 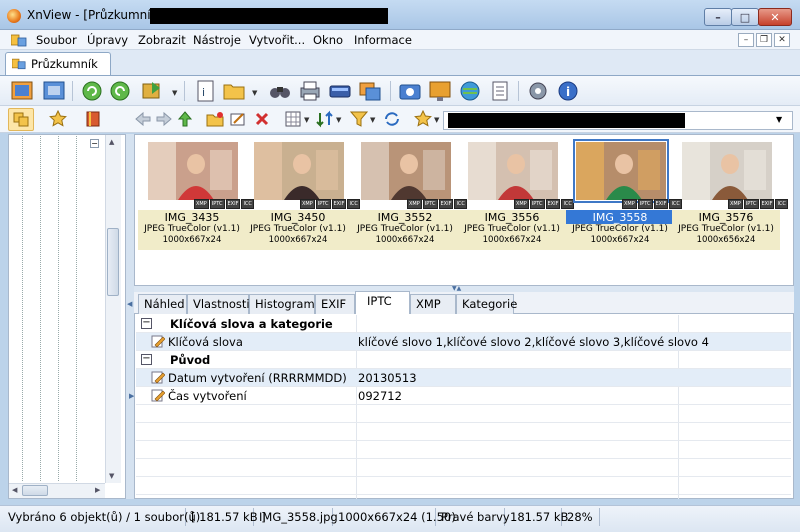 I want to click on tab-exif: EXIF, so click(x=335, y=304).